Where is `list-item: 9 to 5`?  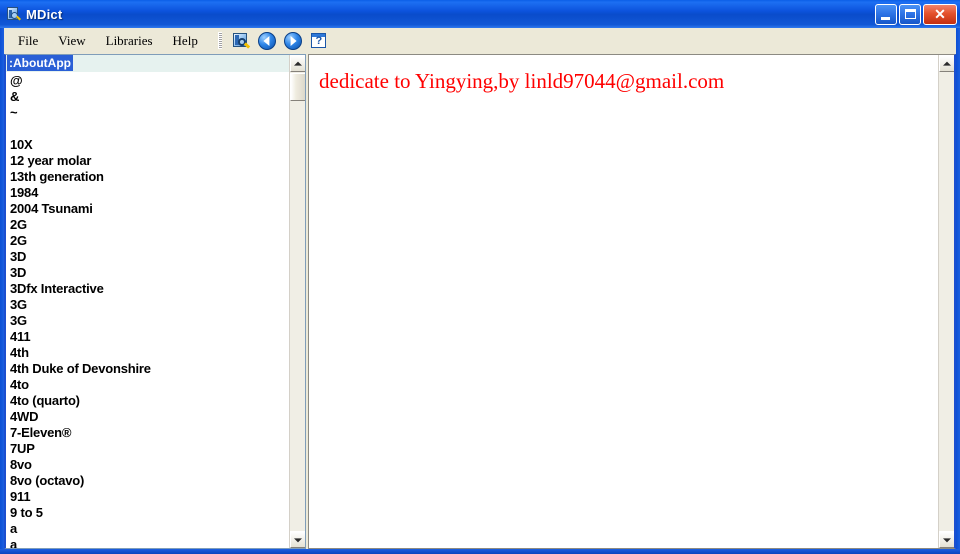
list-item: 9 to 5 is located at coordinates (150, 513).